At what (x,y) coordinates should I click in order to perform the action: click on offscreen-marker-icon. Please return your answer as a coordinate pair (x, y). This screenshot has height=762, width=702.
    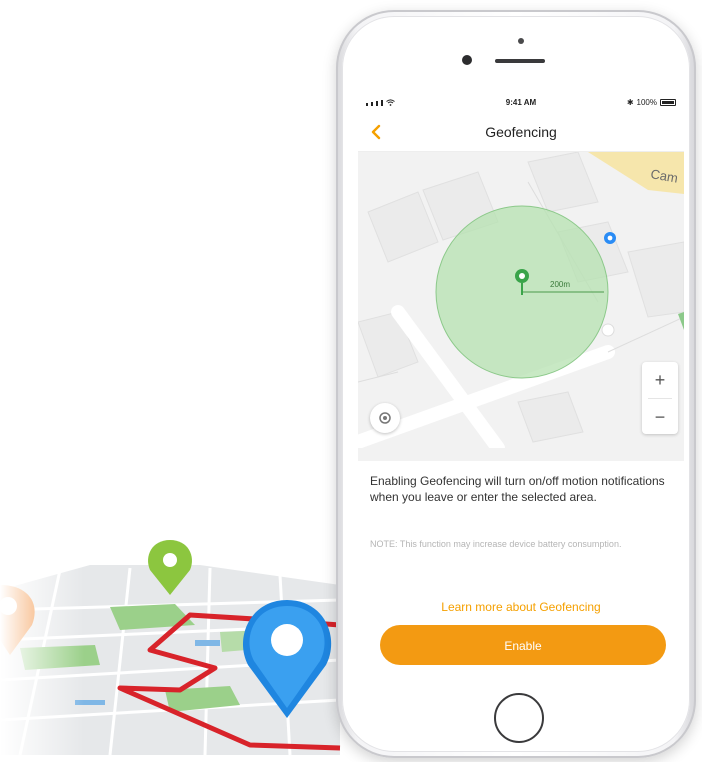
    Looking at the image, I should click on (681, 321).